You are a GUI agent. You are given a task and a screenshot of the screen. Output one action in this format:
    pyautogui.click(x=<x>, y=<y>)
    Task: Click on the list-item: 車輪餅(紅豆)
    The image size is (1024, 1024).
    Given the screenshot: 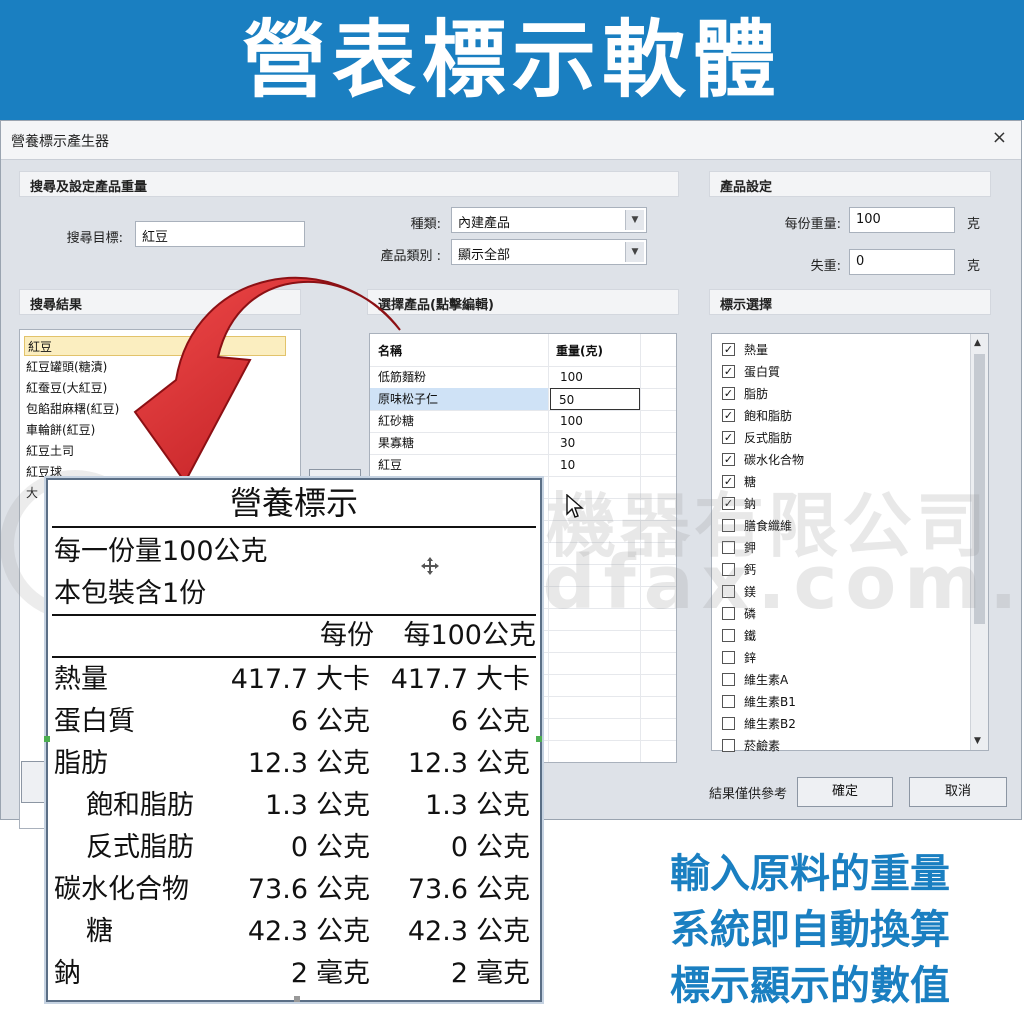 What is the action you would take?
    pyautogui.click(x=60, y=430)
    